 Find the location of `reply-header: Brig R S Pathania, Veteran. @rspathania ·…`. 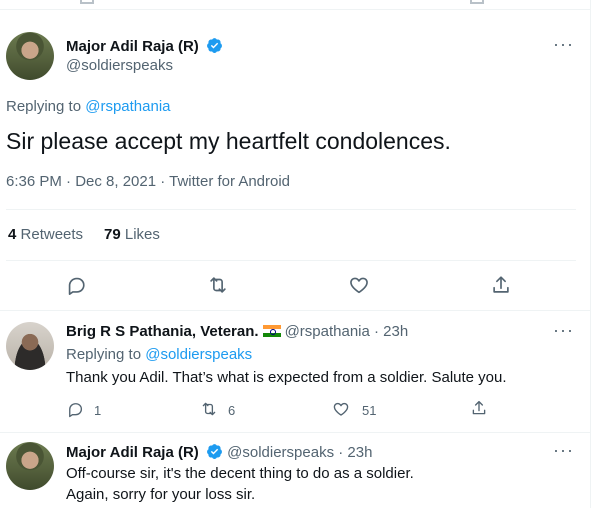

reply-header: Brig R S Pathania, Veteran. @rspathania ·… is located at coordinates (237, 331).